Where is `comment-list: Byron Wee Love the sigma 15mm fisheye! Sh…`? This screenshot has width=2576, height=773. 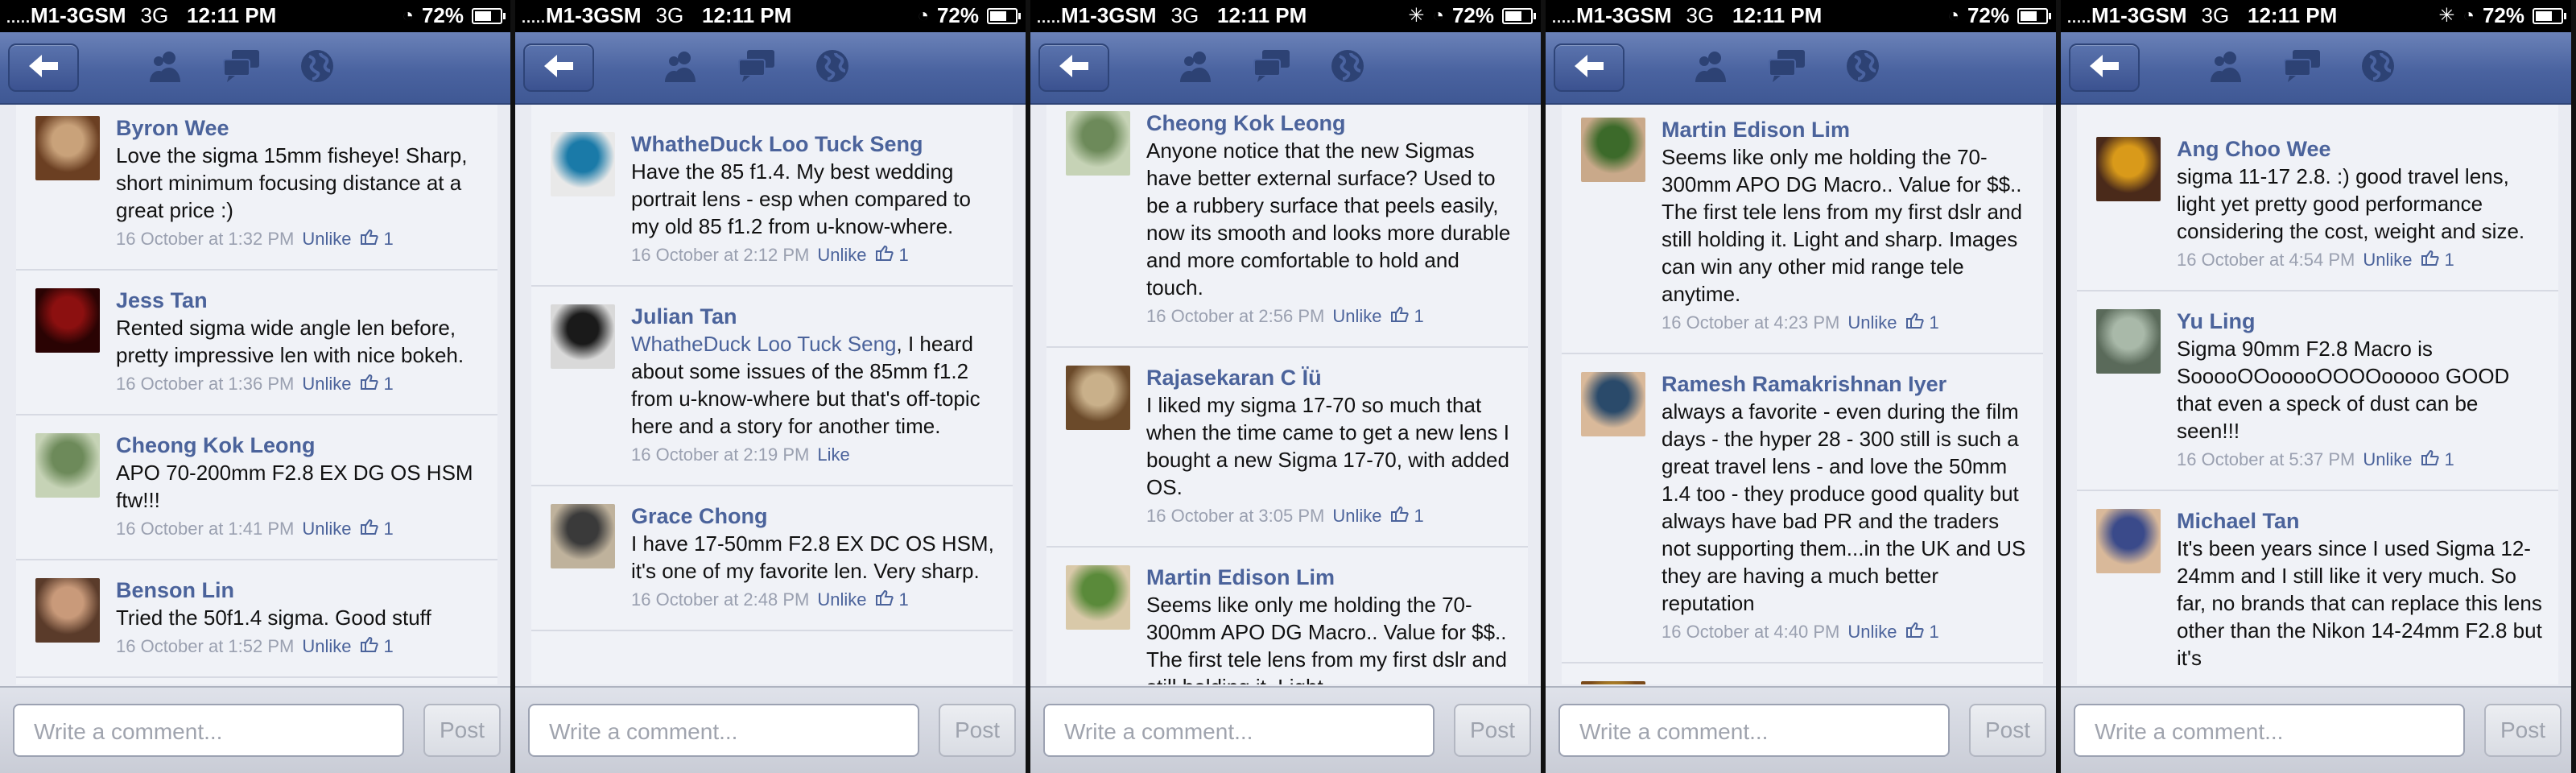
comment-list: Byron Wee Love the sigma 15mm fisheye! Sh… is located at coordinates (256, 391).